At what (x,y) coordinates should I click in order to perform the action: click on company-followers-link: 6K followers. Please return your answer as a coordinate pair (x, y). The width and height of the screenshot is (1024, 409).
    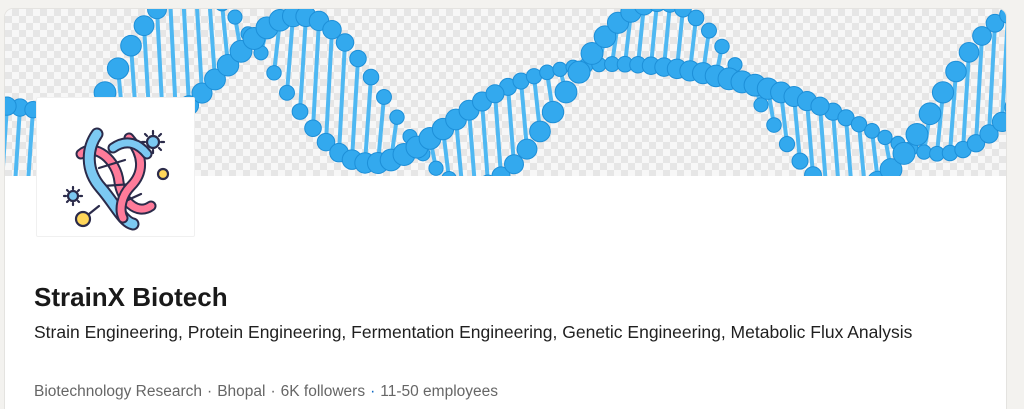
    Looking at the image, I should click on (323, 391).